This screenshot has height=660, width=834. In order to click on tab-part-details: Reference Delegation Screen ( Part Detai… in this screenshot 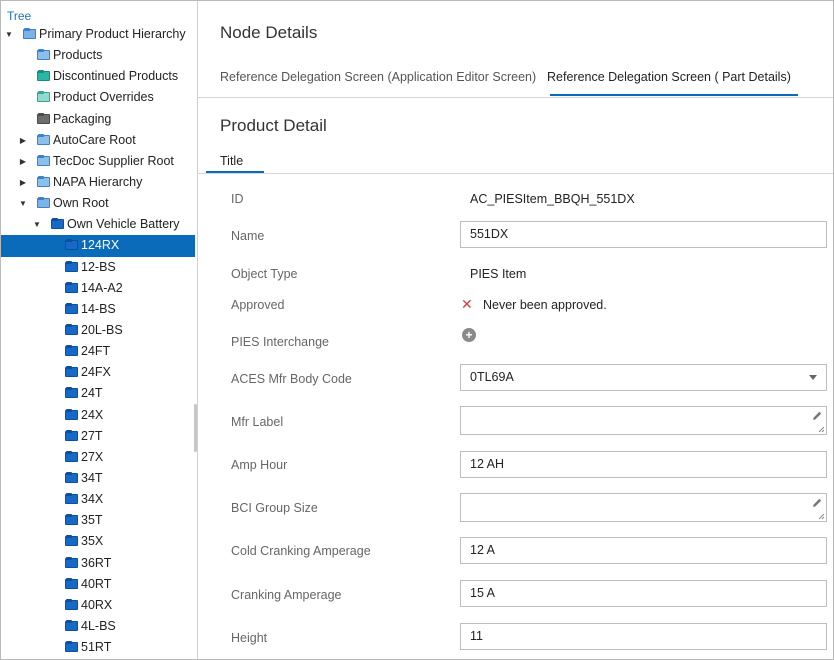, I will do `click(669, 77)`.